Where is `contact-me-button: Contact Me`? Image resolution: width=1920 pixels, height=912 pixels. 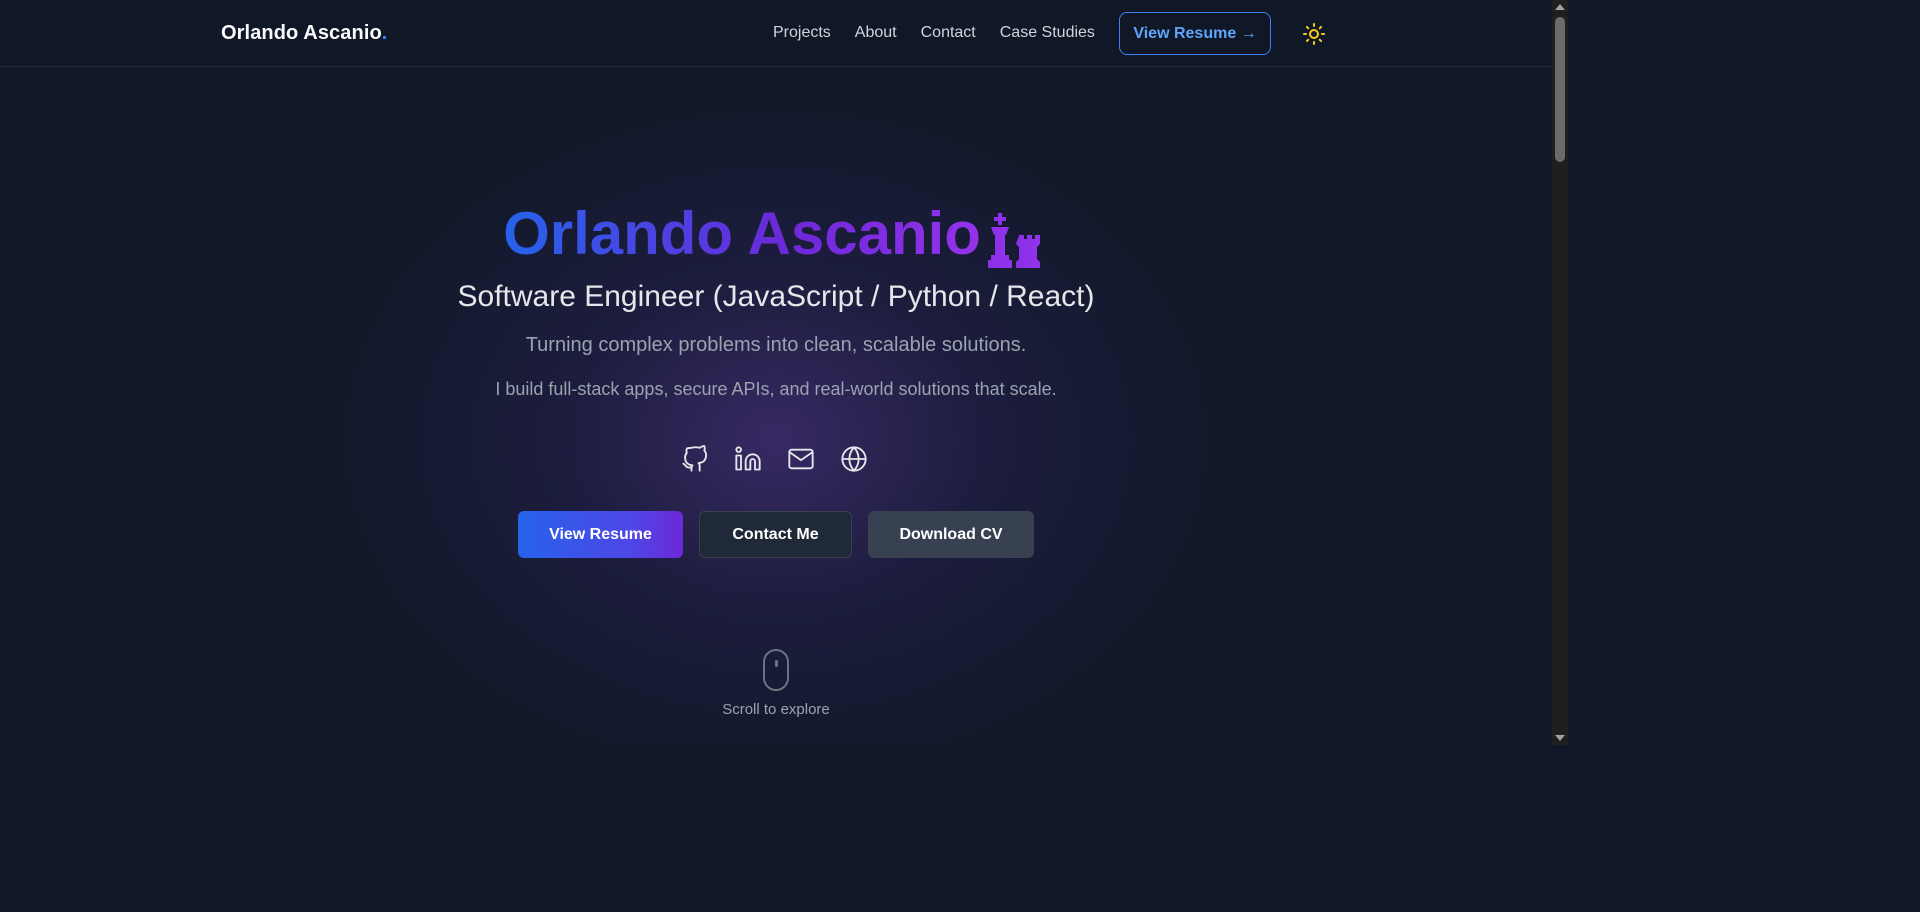
contact-me-button: Contact Me is located at coordinates (775, 534).